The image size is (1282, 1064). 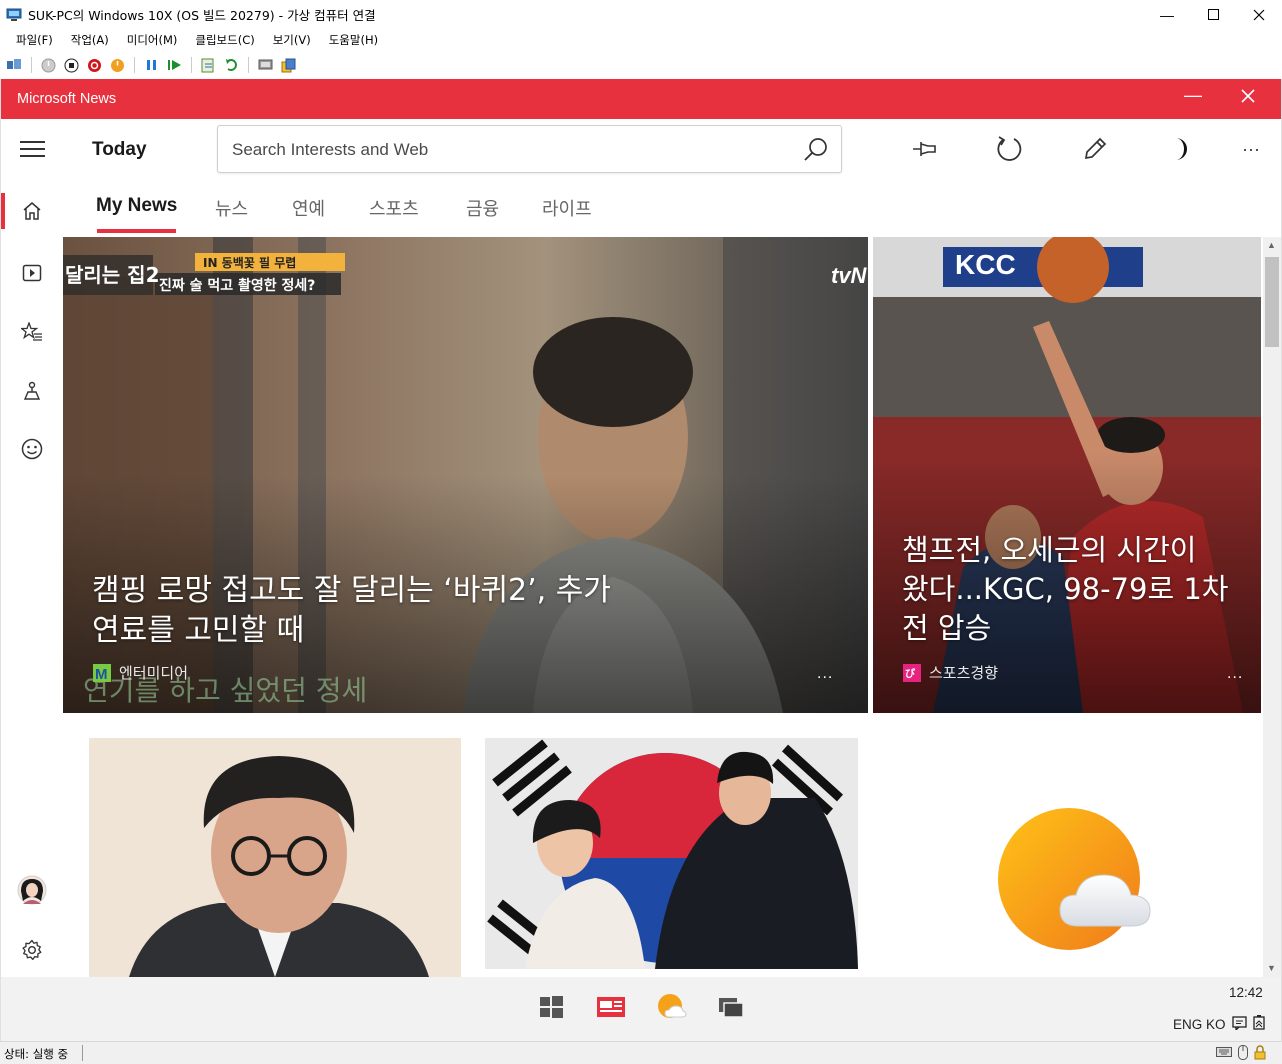 I want to click on maximize-button, so click(x=1213, y=14).